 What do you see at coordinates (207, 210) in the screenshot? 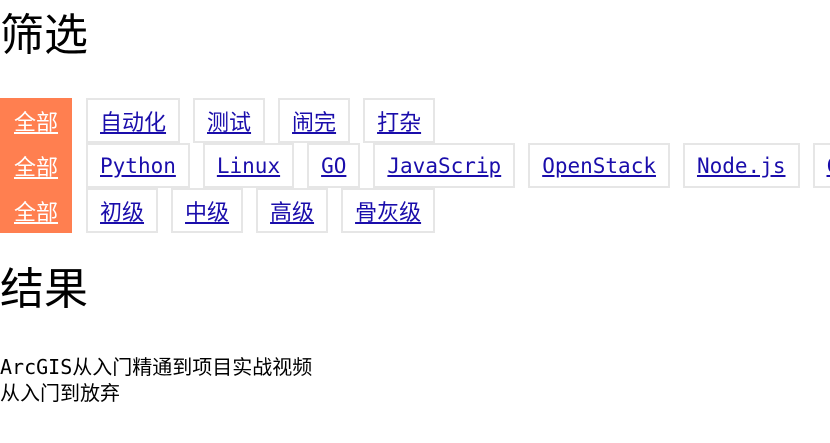
I see `filter-level-intermediate: 中级` at bounding box center [207, 210].